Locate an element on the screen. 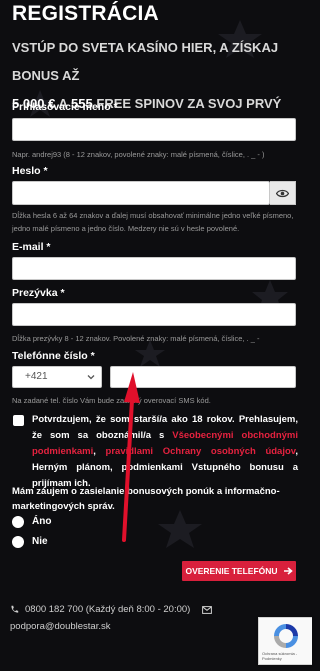 The width and height of the screenshot is (320, 671). email-label: E-mail * is located at coordinates (31, 247).